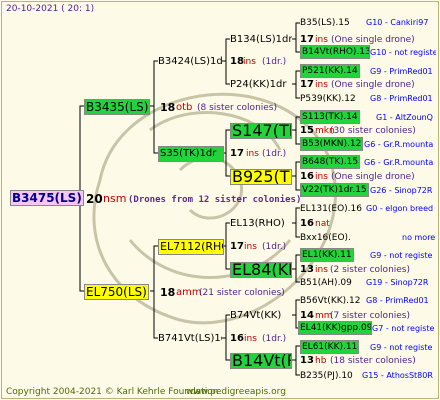 Image resolution: width=440 pixels, height=400 pixels. What do you see at coordinates (190, 339) in the screenshot?
I see `gen2-queen-3: B741Vt(LS)1dr` at bounding box center [190, 339].